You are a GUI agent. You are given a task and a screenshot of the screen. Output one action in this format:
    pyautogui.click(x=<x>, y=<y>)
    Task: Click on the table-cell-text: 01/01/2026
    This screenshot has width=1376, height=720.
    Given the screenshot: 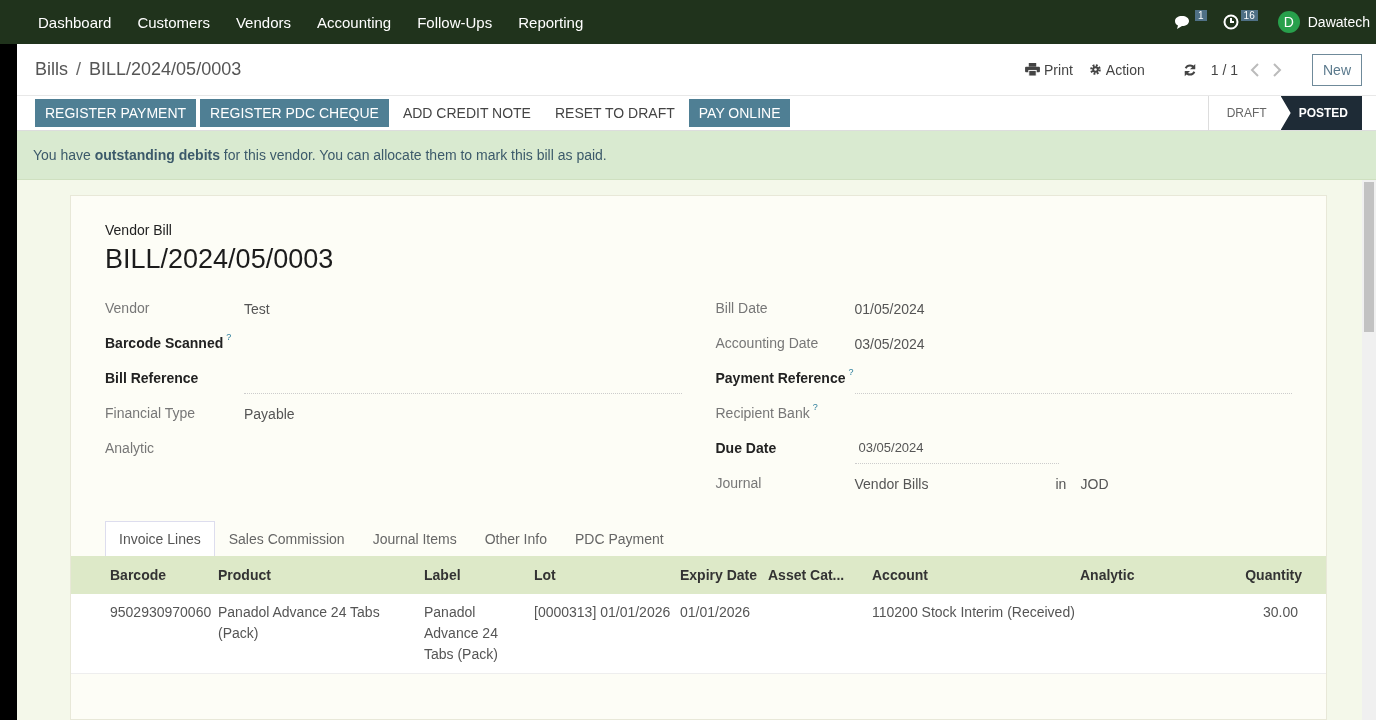 What is the action you would take?
    pyautogui.click(x=716, y=612)
    